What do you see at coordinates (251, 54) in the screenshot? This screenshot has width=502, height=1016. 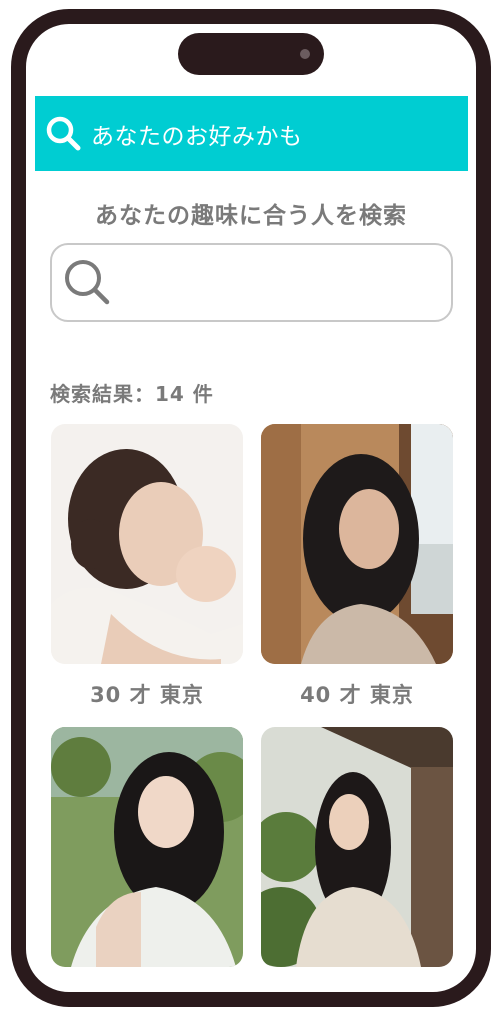 I see `phone-notch` at bounding box center [251, 54].